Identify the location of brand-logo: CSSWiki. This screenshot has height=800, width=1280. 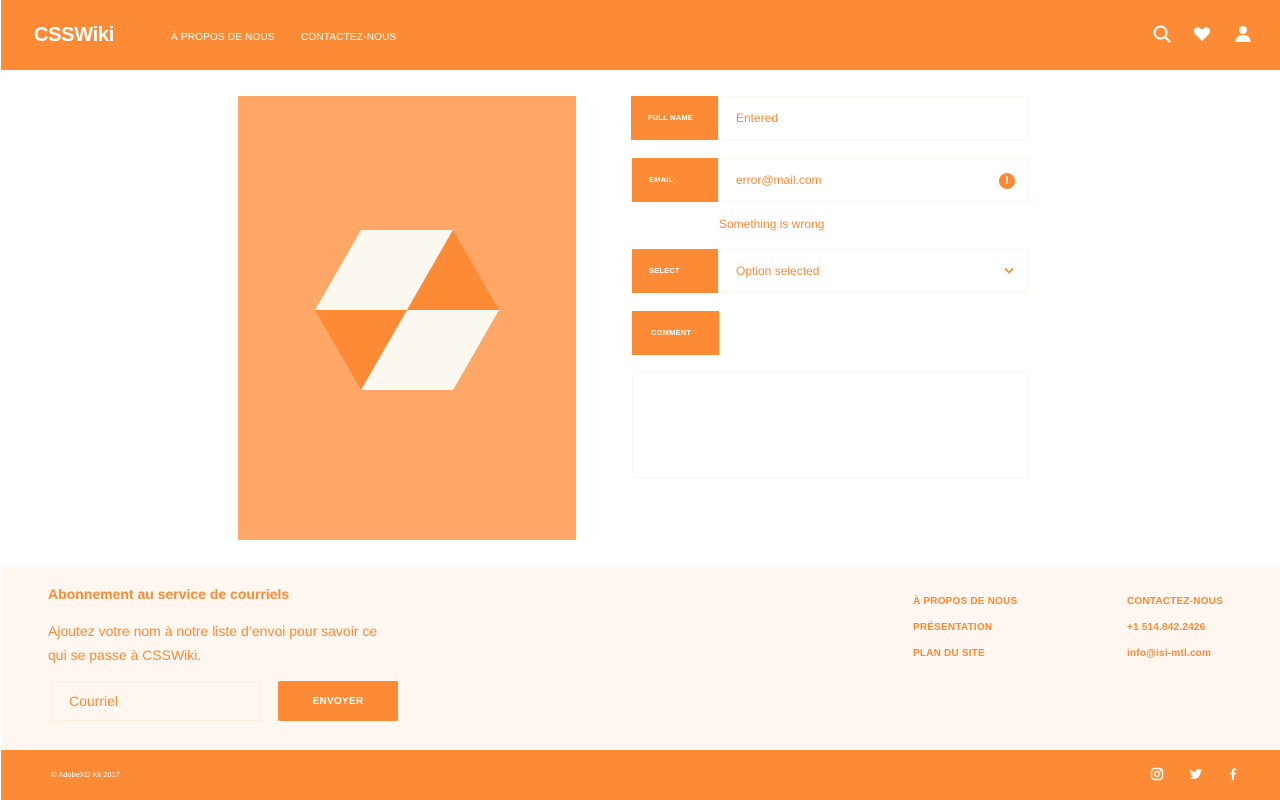
(74, 35).